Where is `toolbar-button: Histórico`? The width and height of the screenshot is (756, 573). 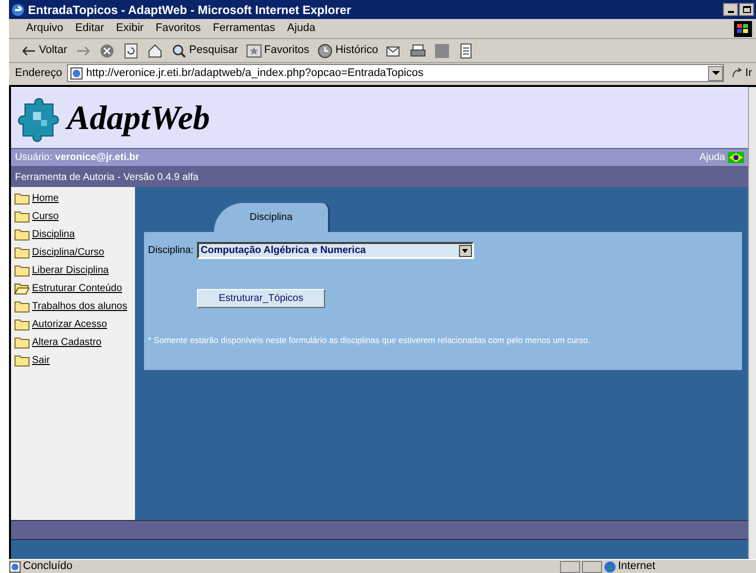 toolbar-button: Histórico is located at coordinates (347, 50).